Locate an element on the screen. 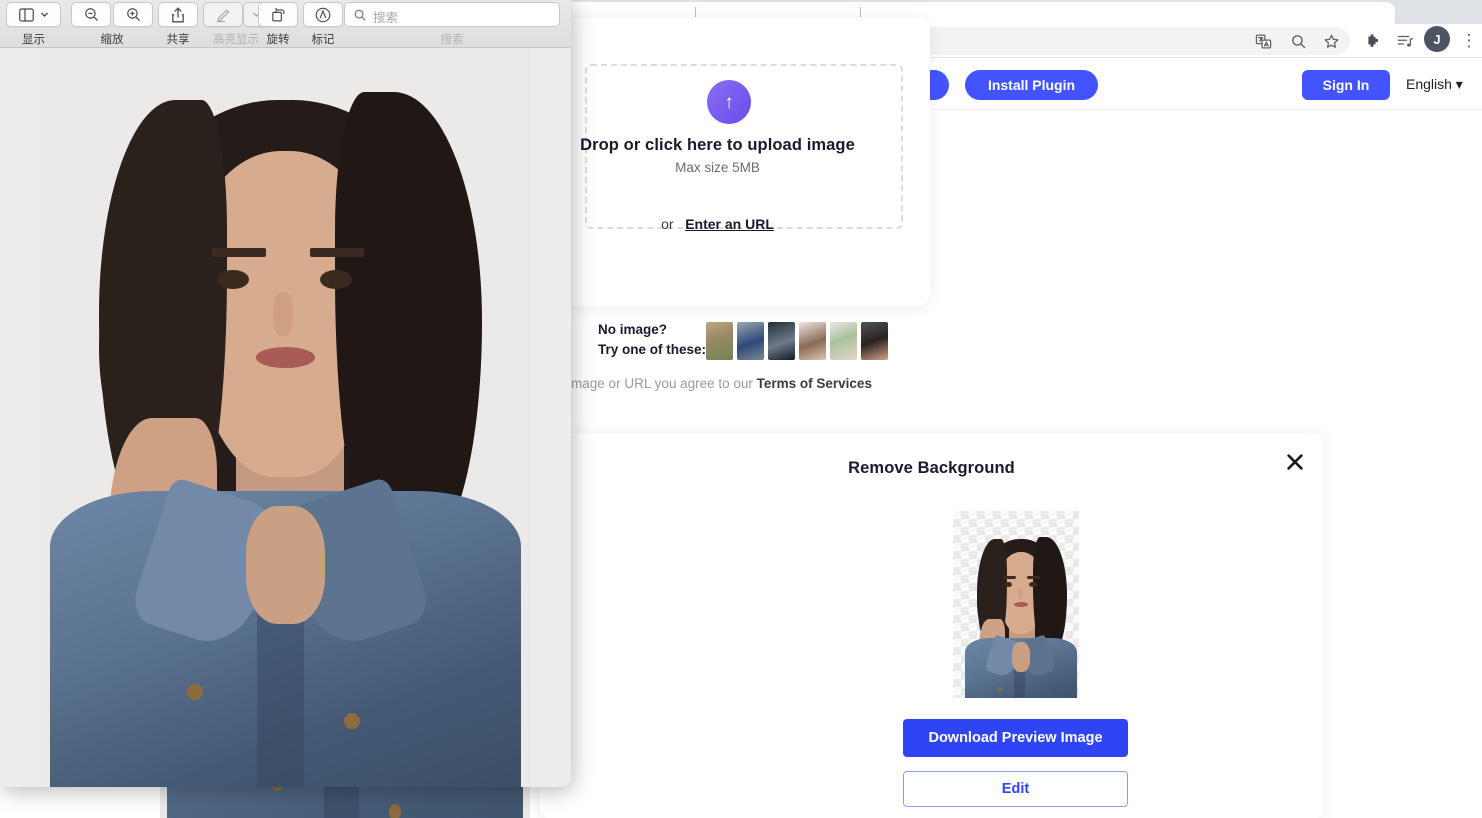  reading-list-icon is located at coordinates (1405, 41).